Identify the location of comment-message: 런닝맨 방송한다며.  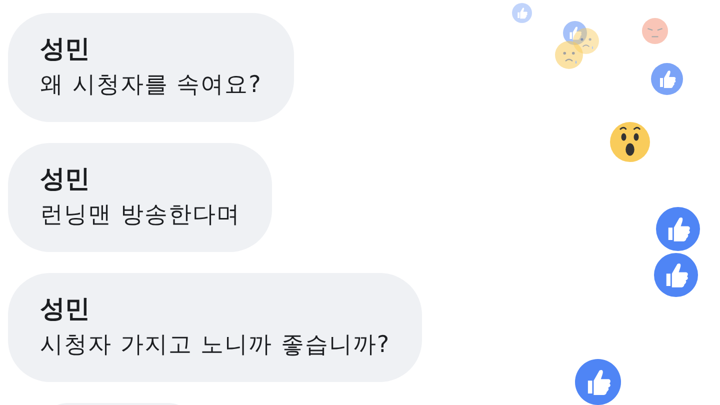
(140, 215).